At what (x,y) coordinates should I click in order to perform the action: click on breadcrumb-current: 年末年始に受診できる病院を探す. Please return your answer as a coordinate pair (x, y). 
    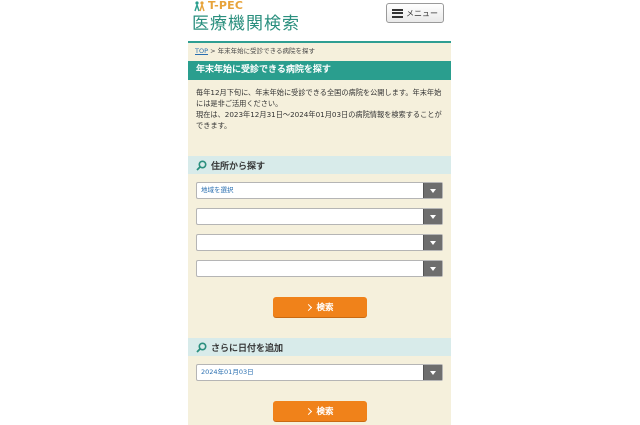
    Looking at the image, I should click on (266, 51).